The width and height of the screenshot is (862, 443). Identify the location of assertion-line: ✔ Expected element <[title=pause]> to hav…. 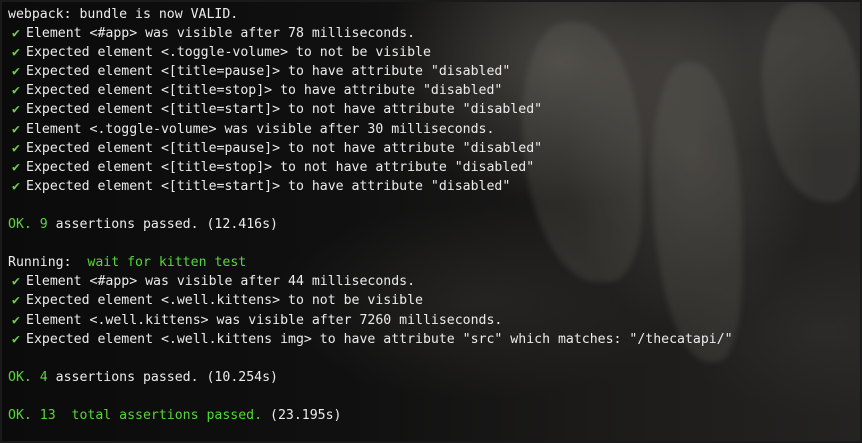
(434, 71).